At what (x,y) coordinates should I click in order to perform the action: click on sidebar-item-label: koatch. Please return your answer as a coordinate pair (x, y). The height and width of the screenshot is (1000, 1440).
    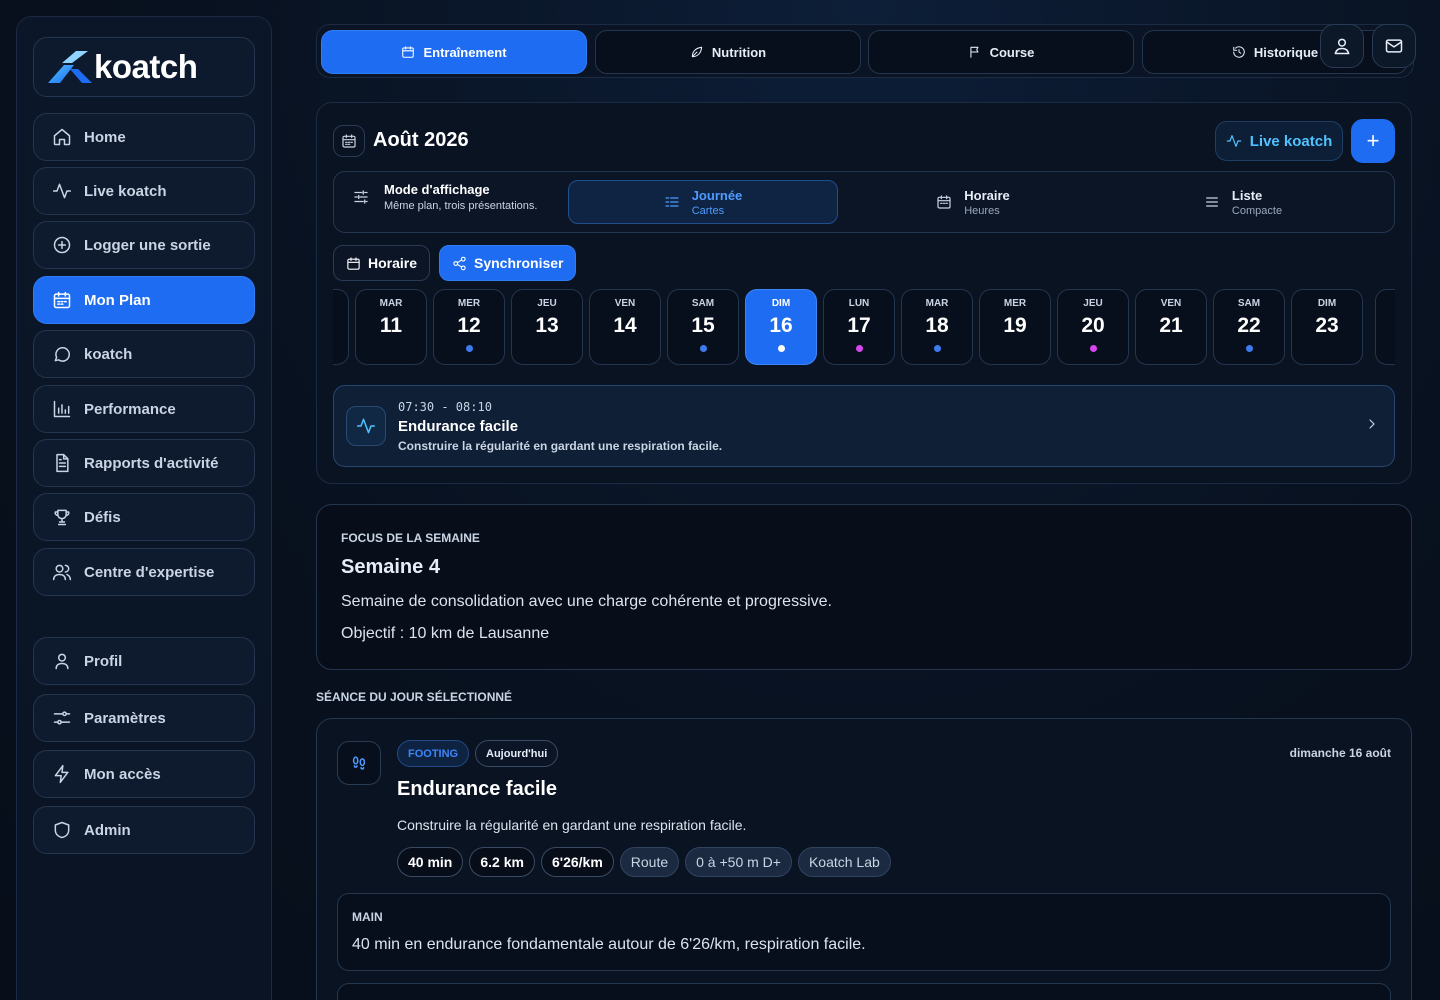
    Looking at the image, I should click on (108, 354).